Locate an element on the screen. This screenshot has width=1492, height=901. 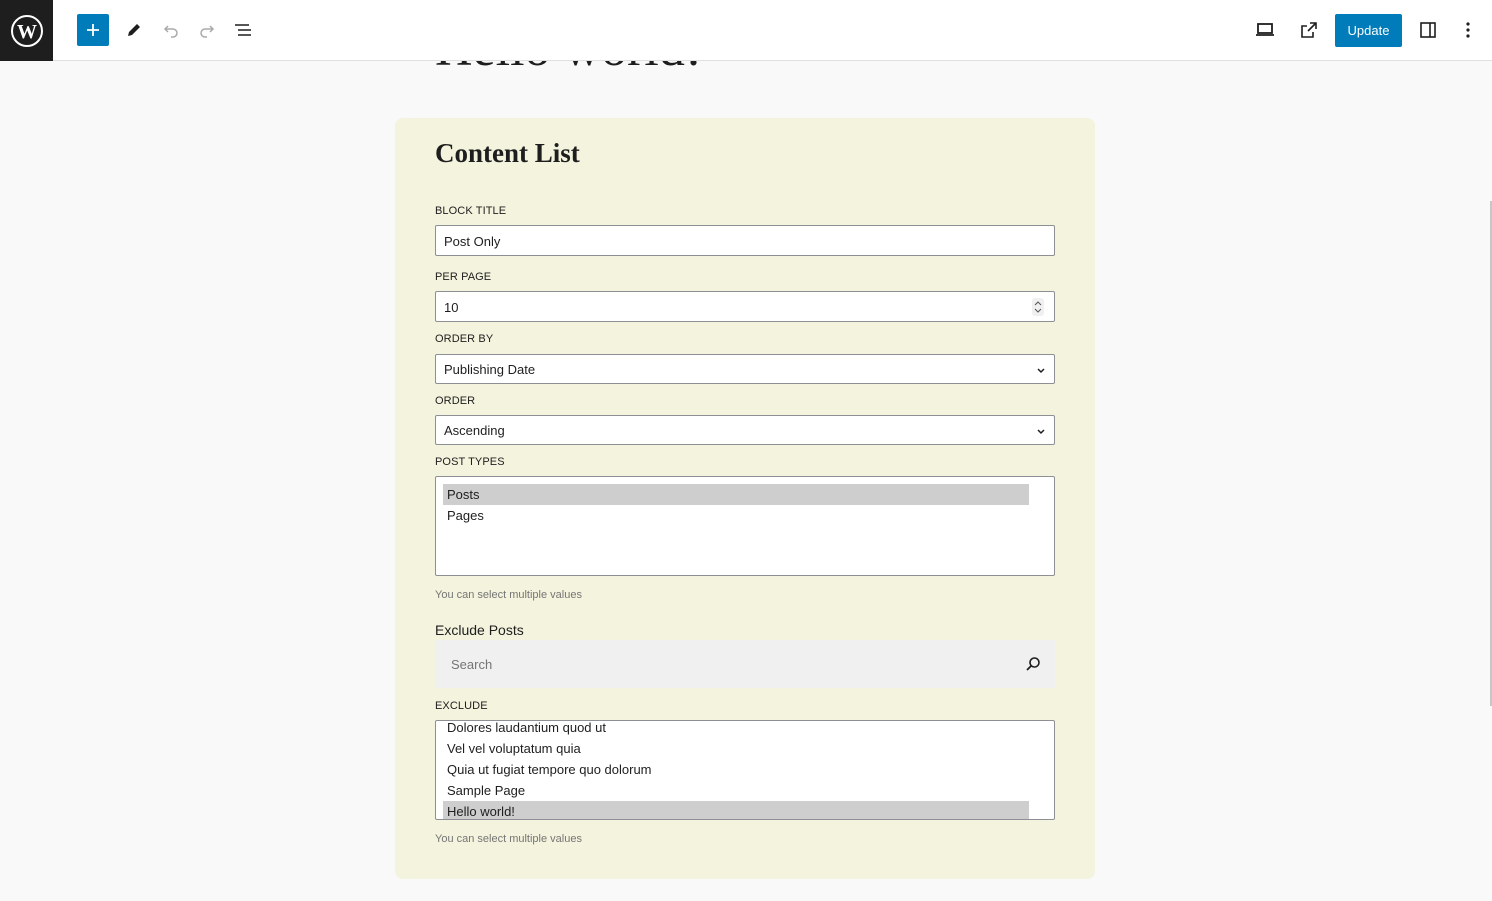
exclude-option: Dolores laudantium quod ut is located at coordinates (736, 729).